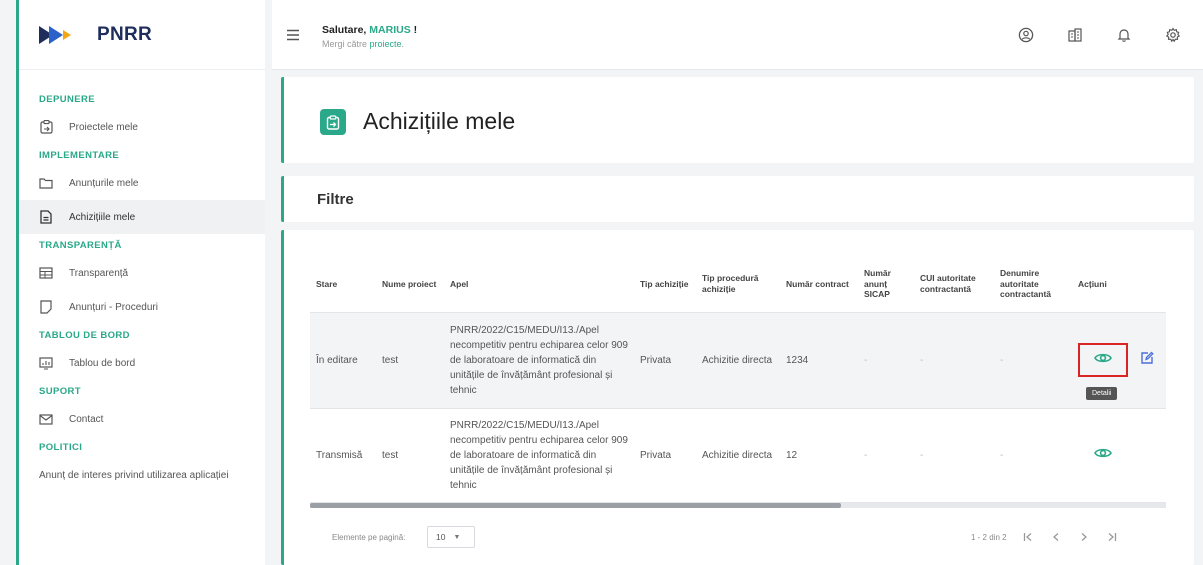  Describe the element at coordinates (1097, 35) in the screenshot. I see `topbar-actions` at that location.